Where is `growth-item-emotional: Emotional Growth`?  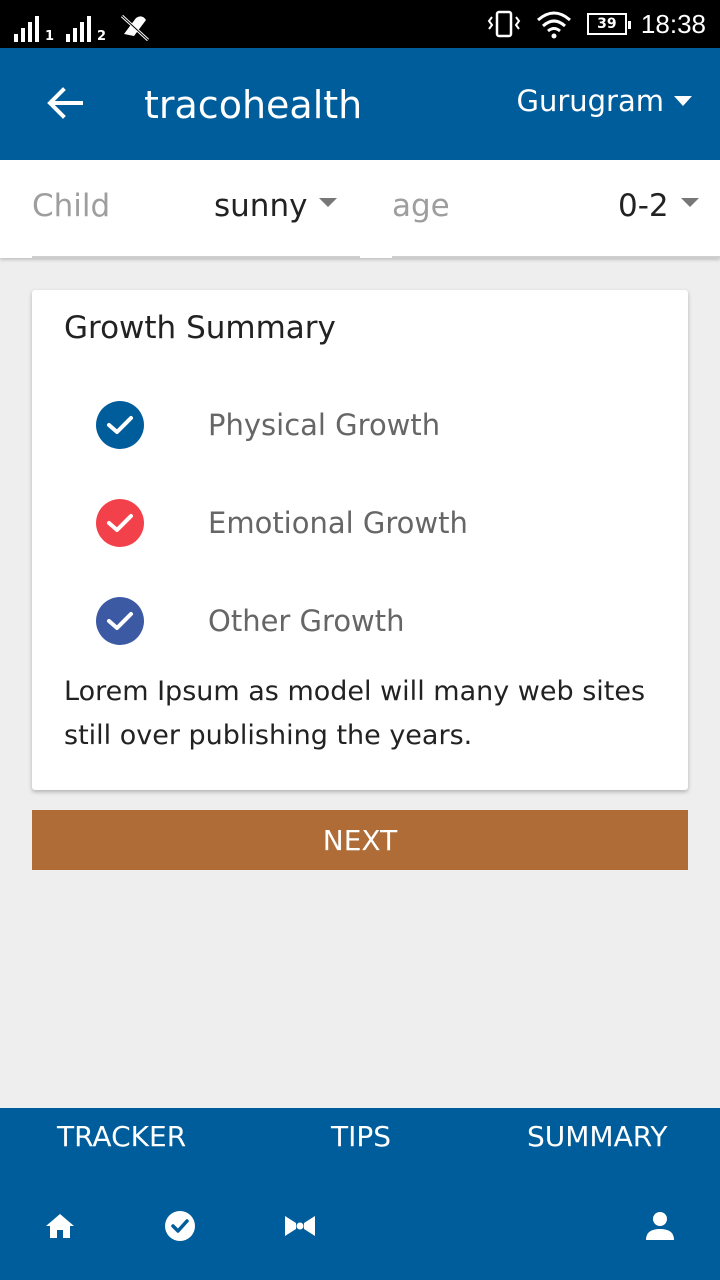
growth-item-emotional: Emotional Growth is located at coordinates (282, 523).